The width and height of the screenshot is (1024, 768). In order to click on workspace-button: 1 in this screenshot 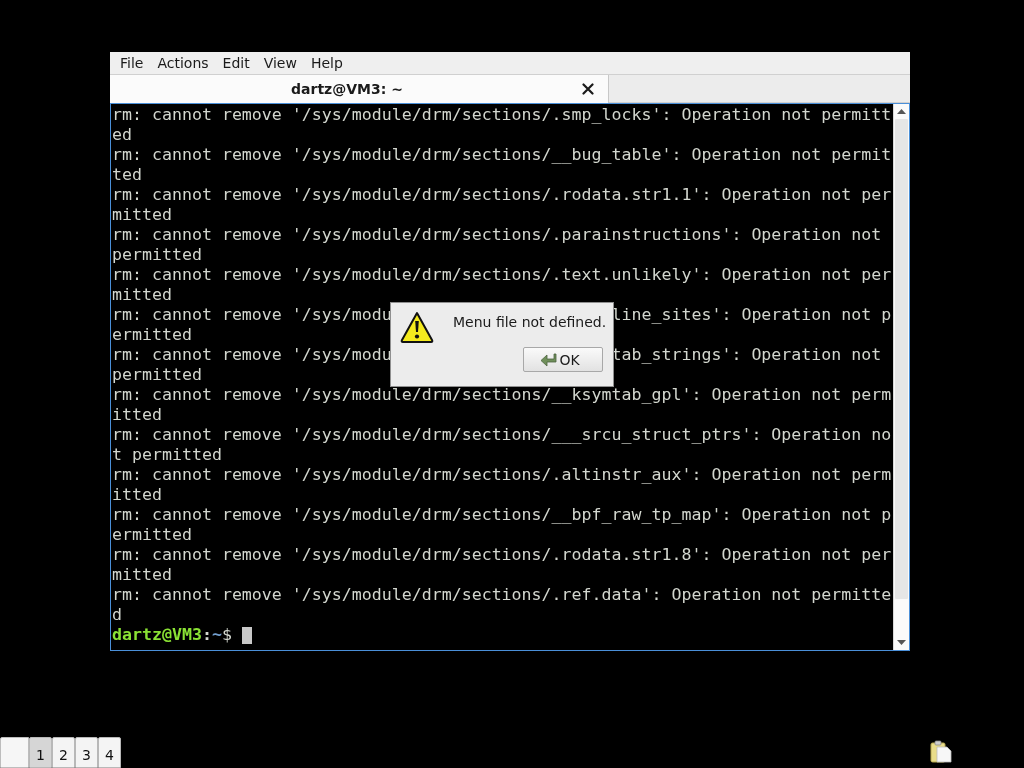, I will do `click(40, 752)`.